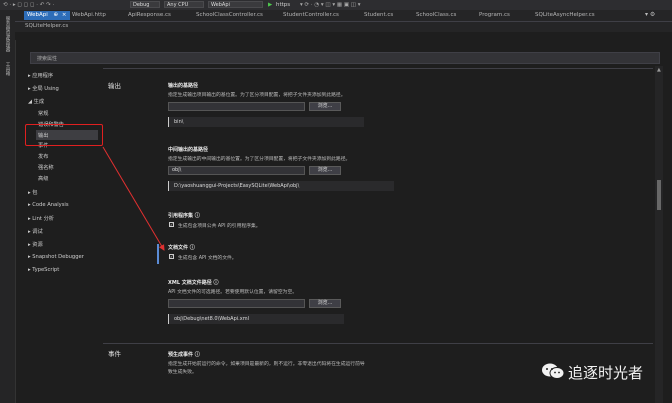 This screenshot has width=672, height=403. I want to click on wechat-logo-icon, so click(553, 371).